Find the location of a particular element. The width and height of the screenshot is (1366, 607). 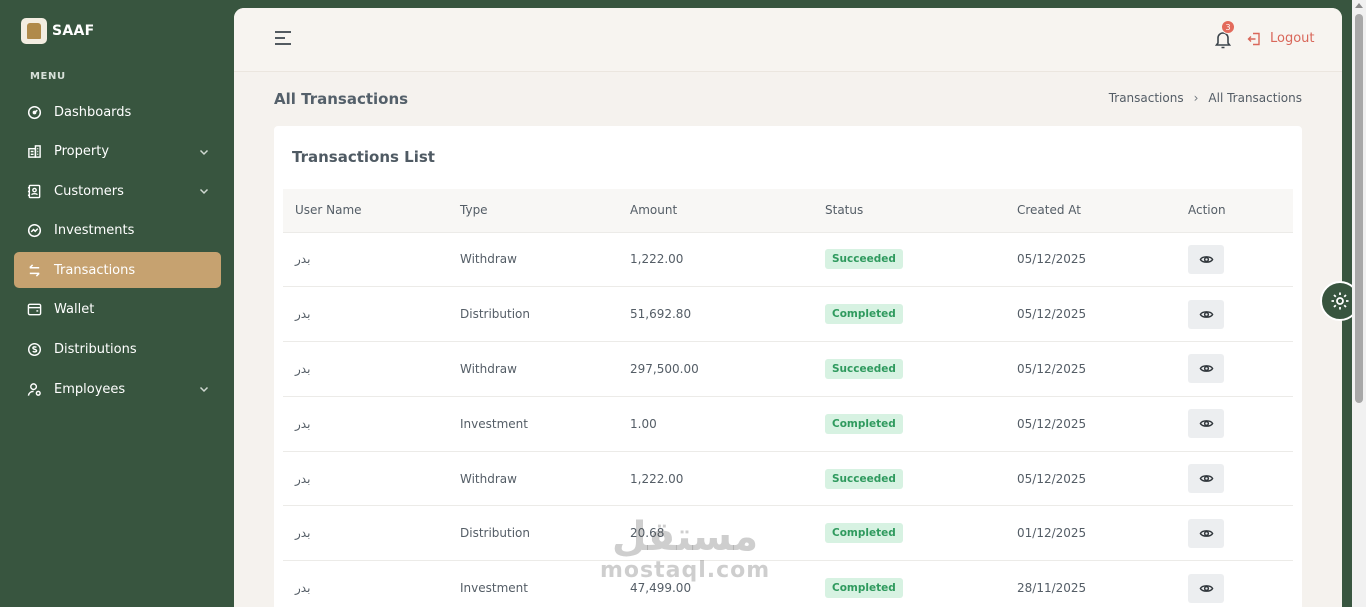

sidebar-item-customers: Customers is located at coordinates (117, 191).